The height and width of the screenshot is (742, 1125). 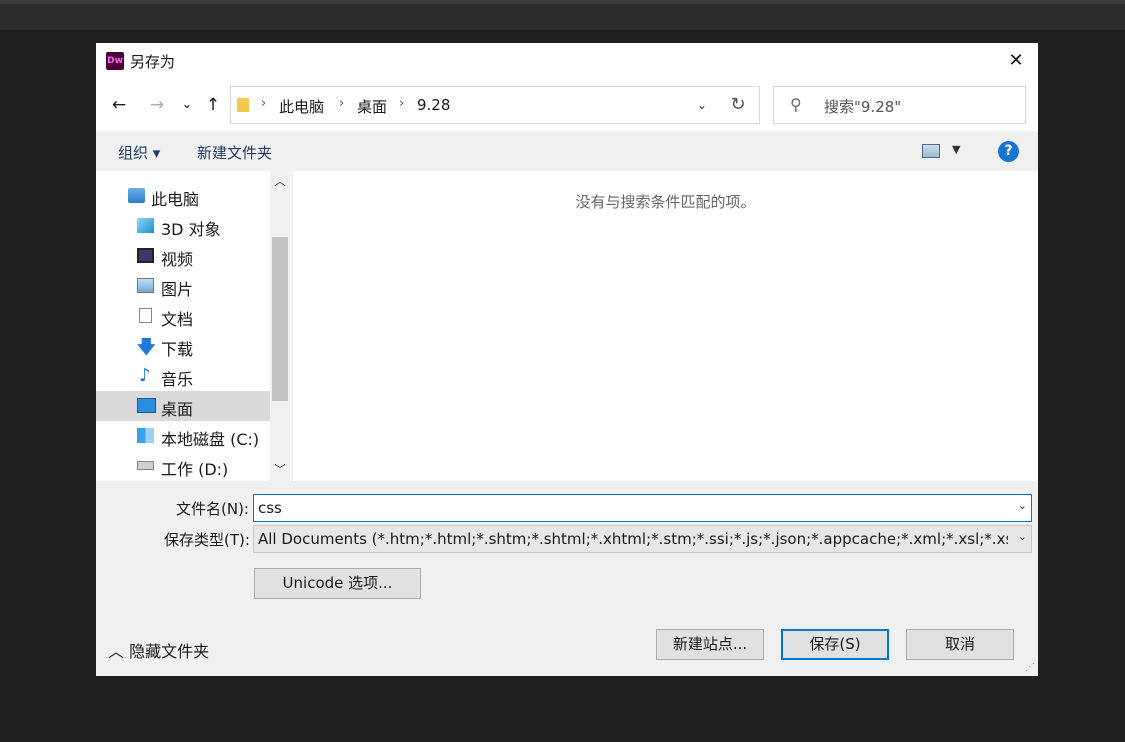 What do you see at coordinates (1022, 536) in the screenshot?
I see `filetype-dropdown-chevron-icon: ⌄` at bounding box center [1022, 536].